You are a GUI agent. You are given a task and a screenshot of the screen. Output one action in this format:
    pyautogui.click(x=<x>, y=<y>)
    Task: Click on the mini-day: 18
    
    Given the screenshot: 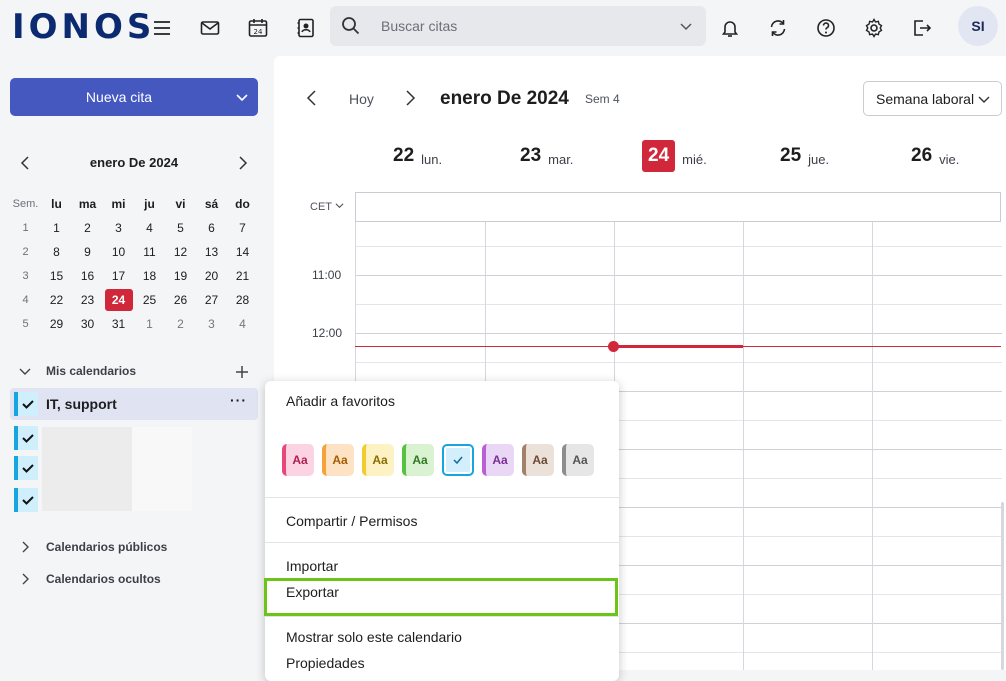 What is the action you would take?
    pyautogui.click(x=149, y=276)
    